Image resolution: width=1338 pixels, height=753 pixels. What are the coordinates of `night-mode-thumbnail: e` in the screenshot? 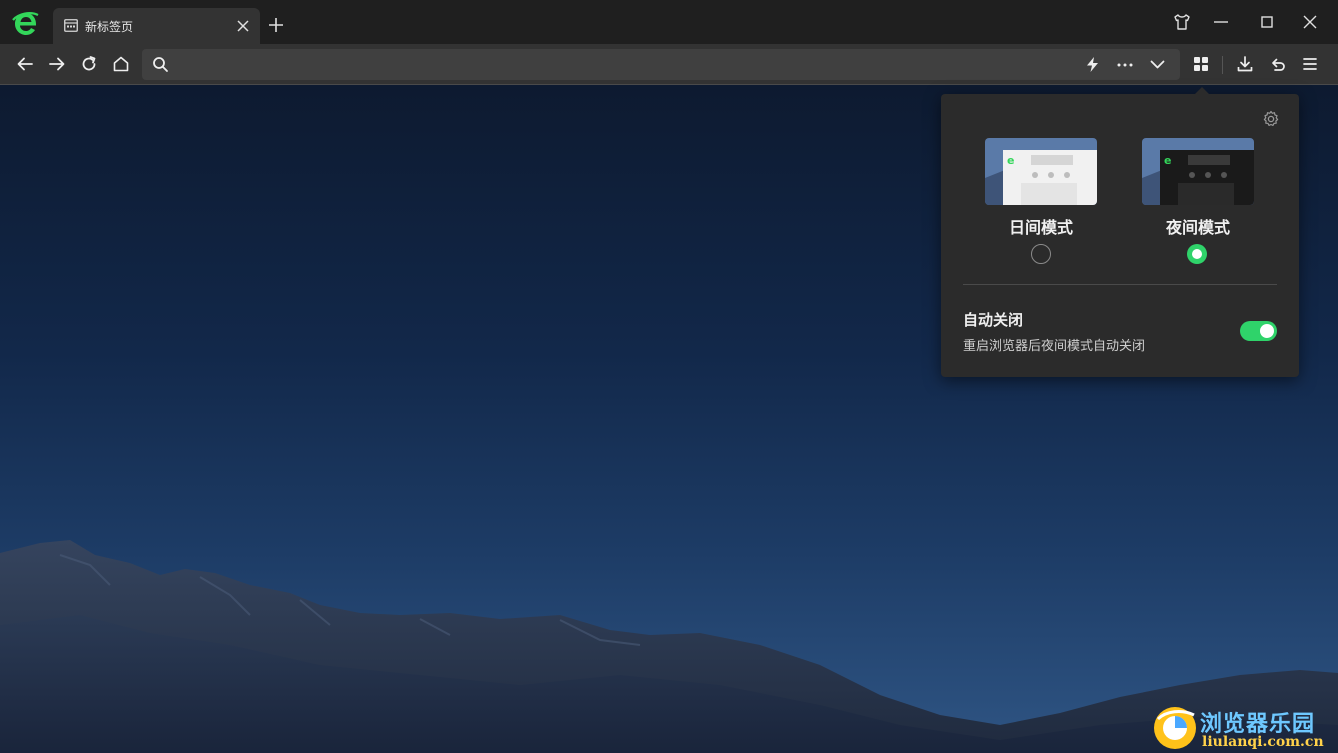 It's located at (1198, 171).